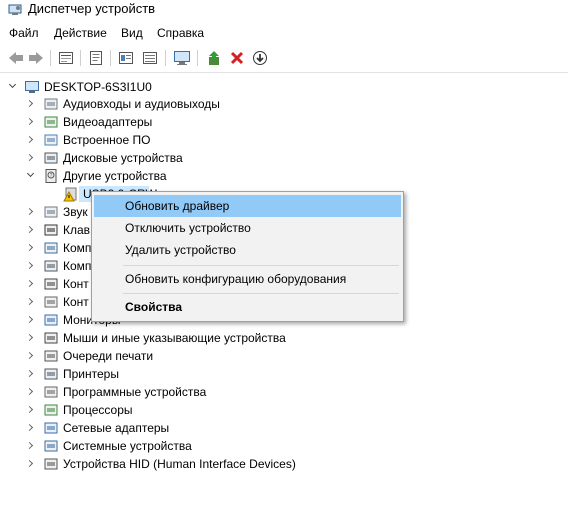 The width and height of the screenshot is (572, 506). I want to click on tree-item-label: Устройства HID (Human Interface Devices), so click(179, 464).